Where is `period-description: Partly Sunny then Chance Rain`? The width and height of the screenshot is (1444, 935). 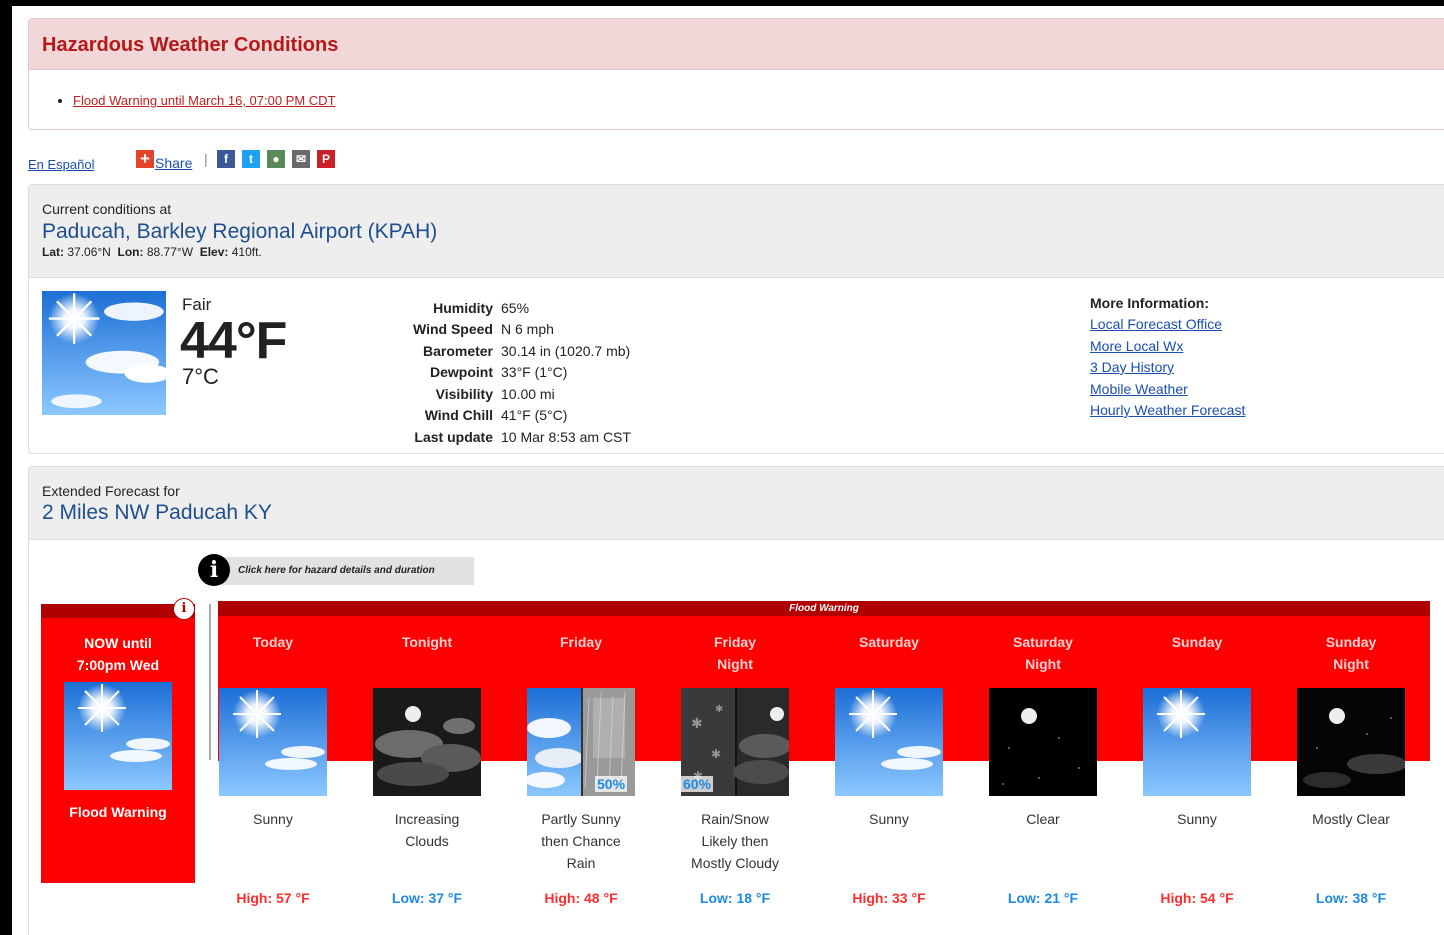 period-description: Partly Sunny then Chance Rain is located at coordinates (581, 841).